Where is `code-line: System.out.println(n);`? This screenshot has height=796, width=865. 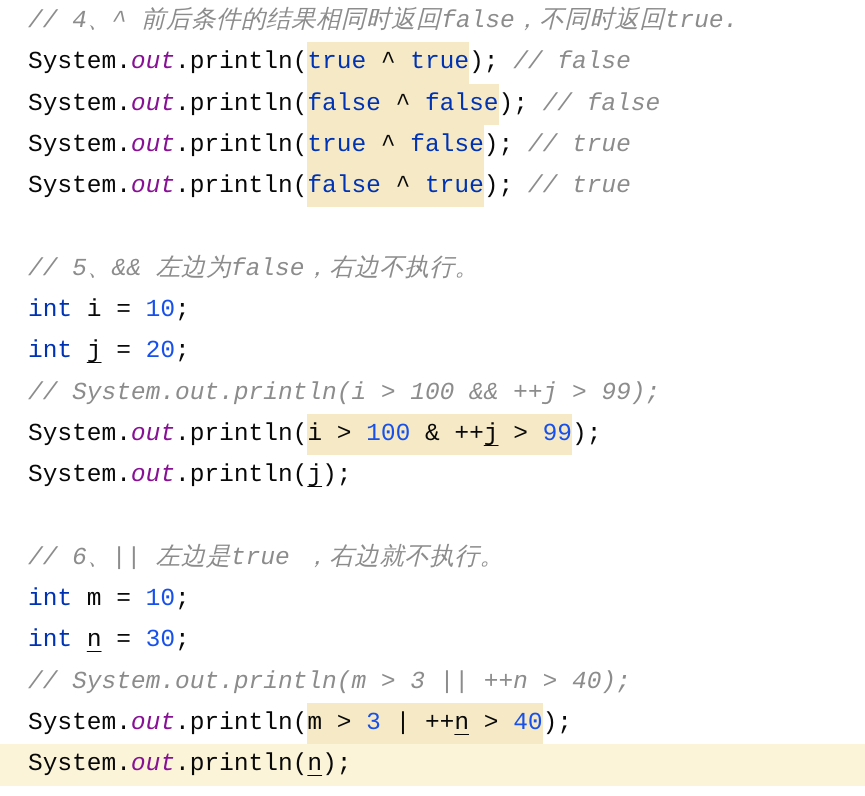
code-line: System.out.println(n); is located at coordinates (190, 765).